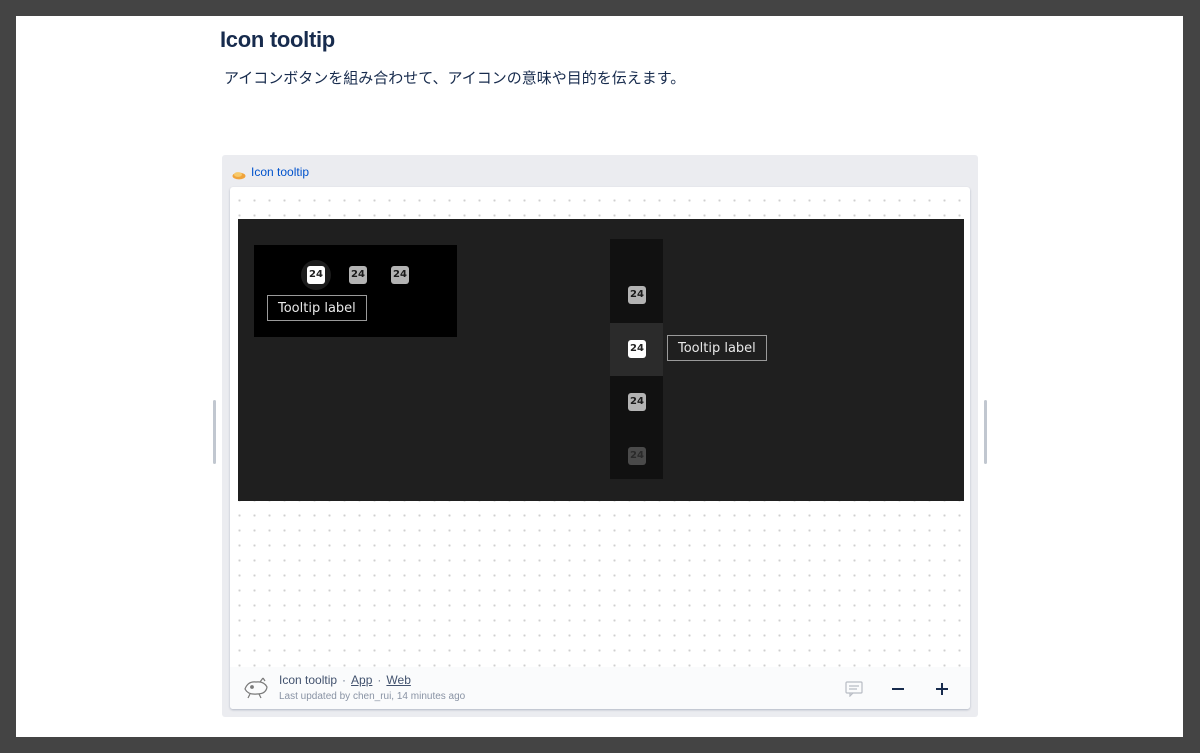  Describe the element at coordinates (372, 696) in the screenshot. I see `last-updated-text: Last updated by chen_rui, 14 minutes ago` at that location.